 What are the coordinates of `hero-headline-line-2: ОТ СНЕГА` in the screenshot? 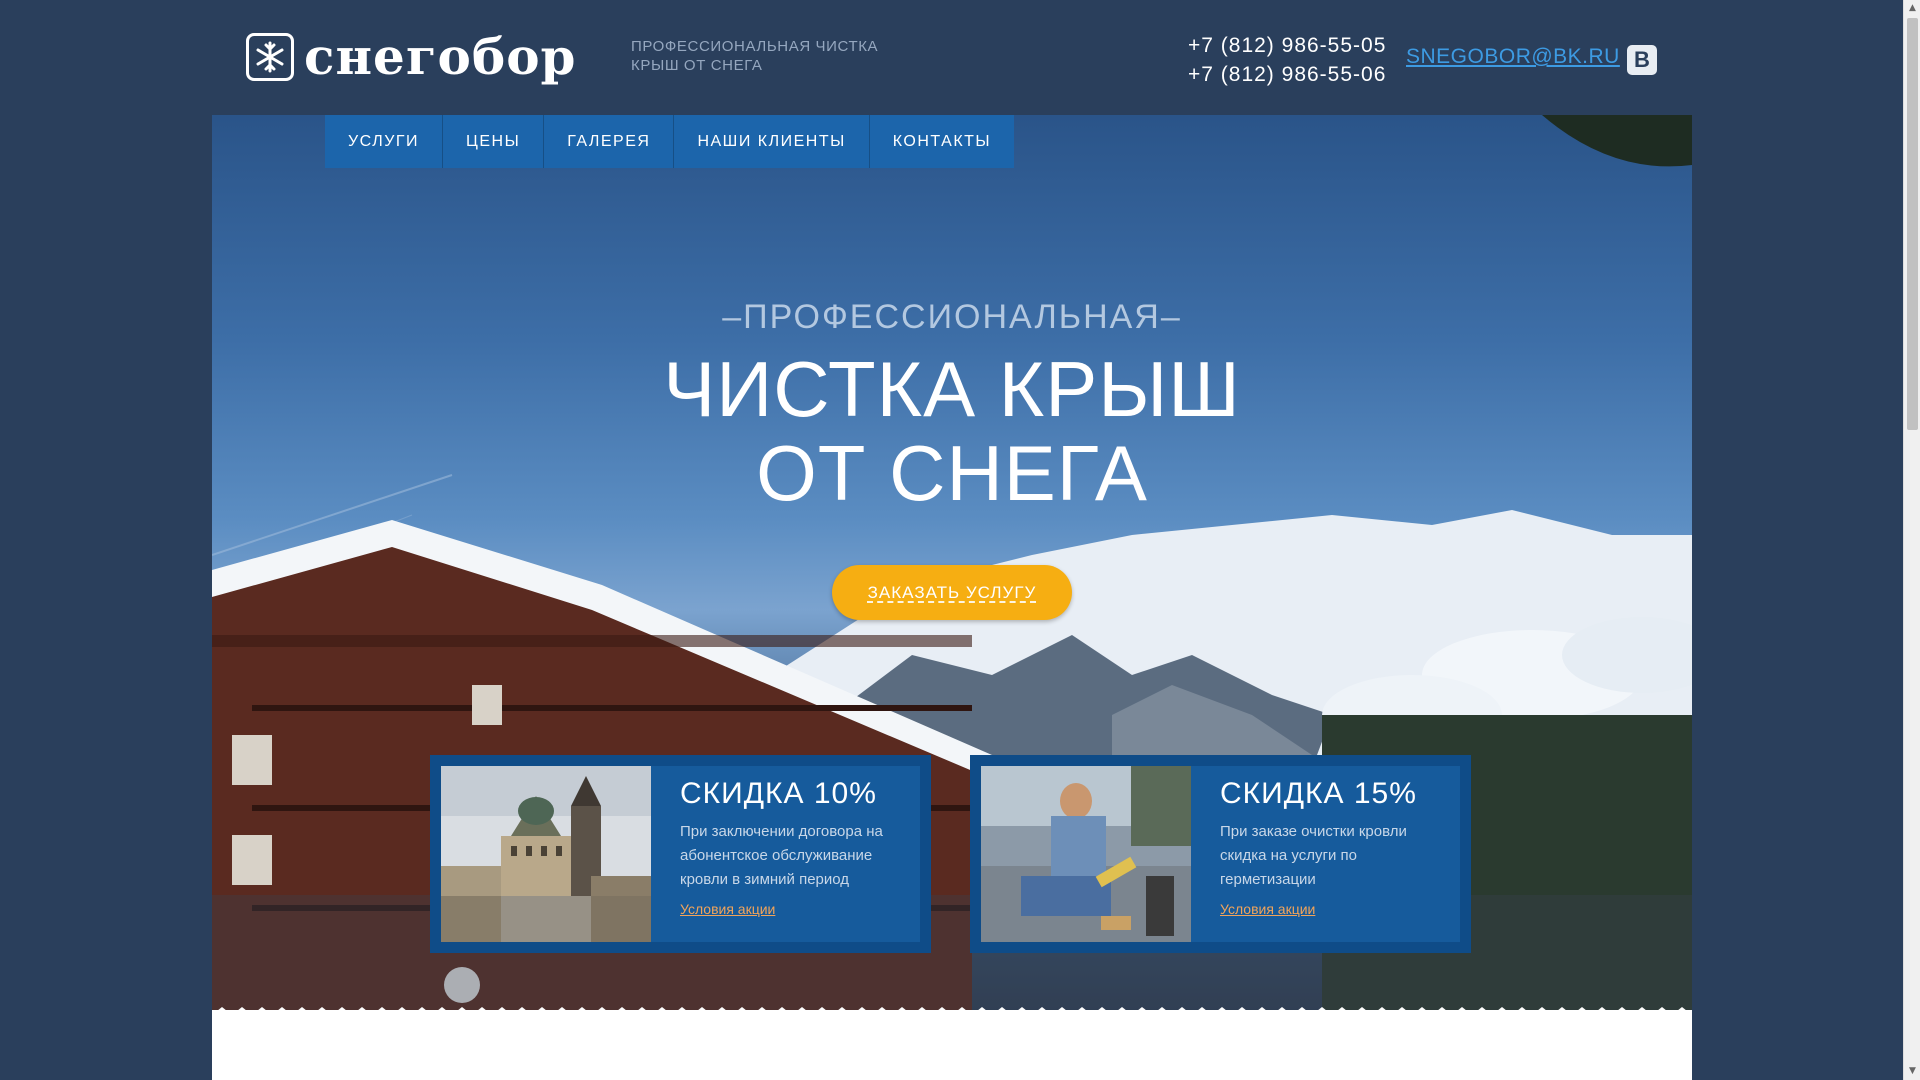 It's located at (952, 473).